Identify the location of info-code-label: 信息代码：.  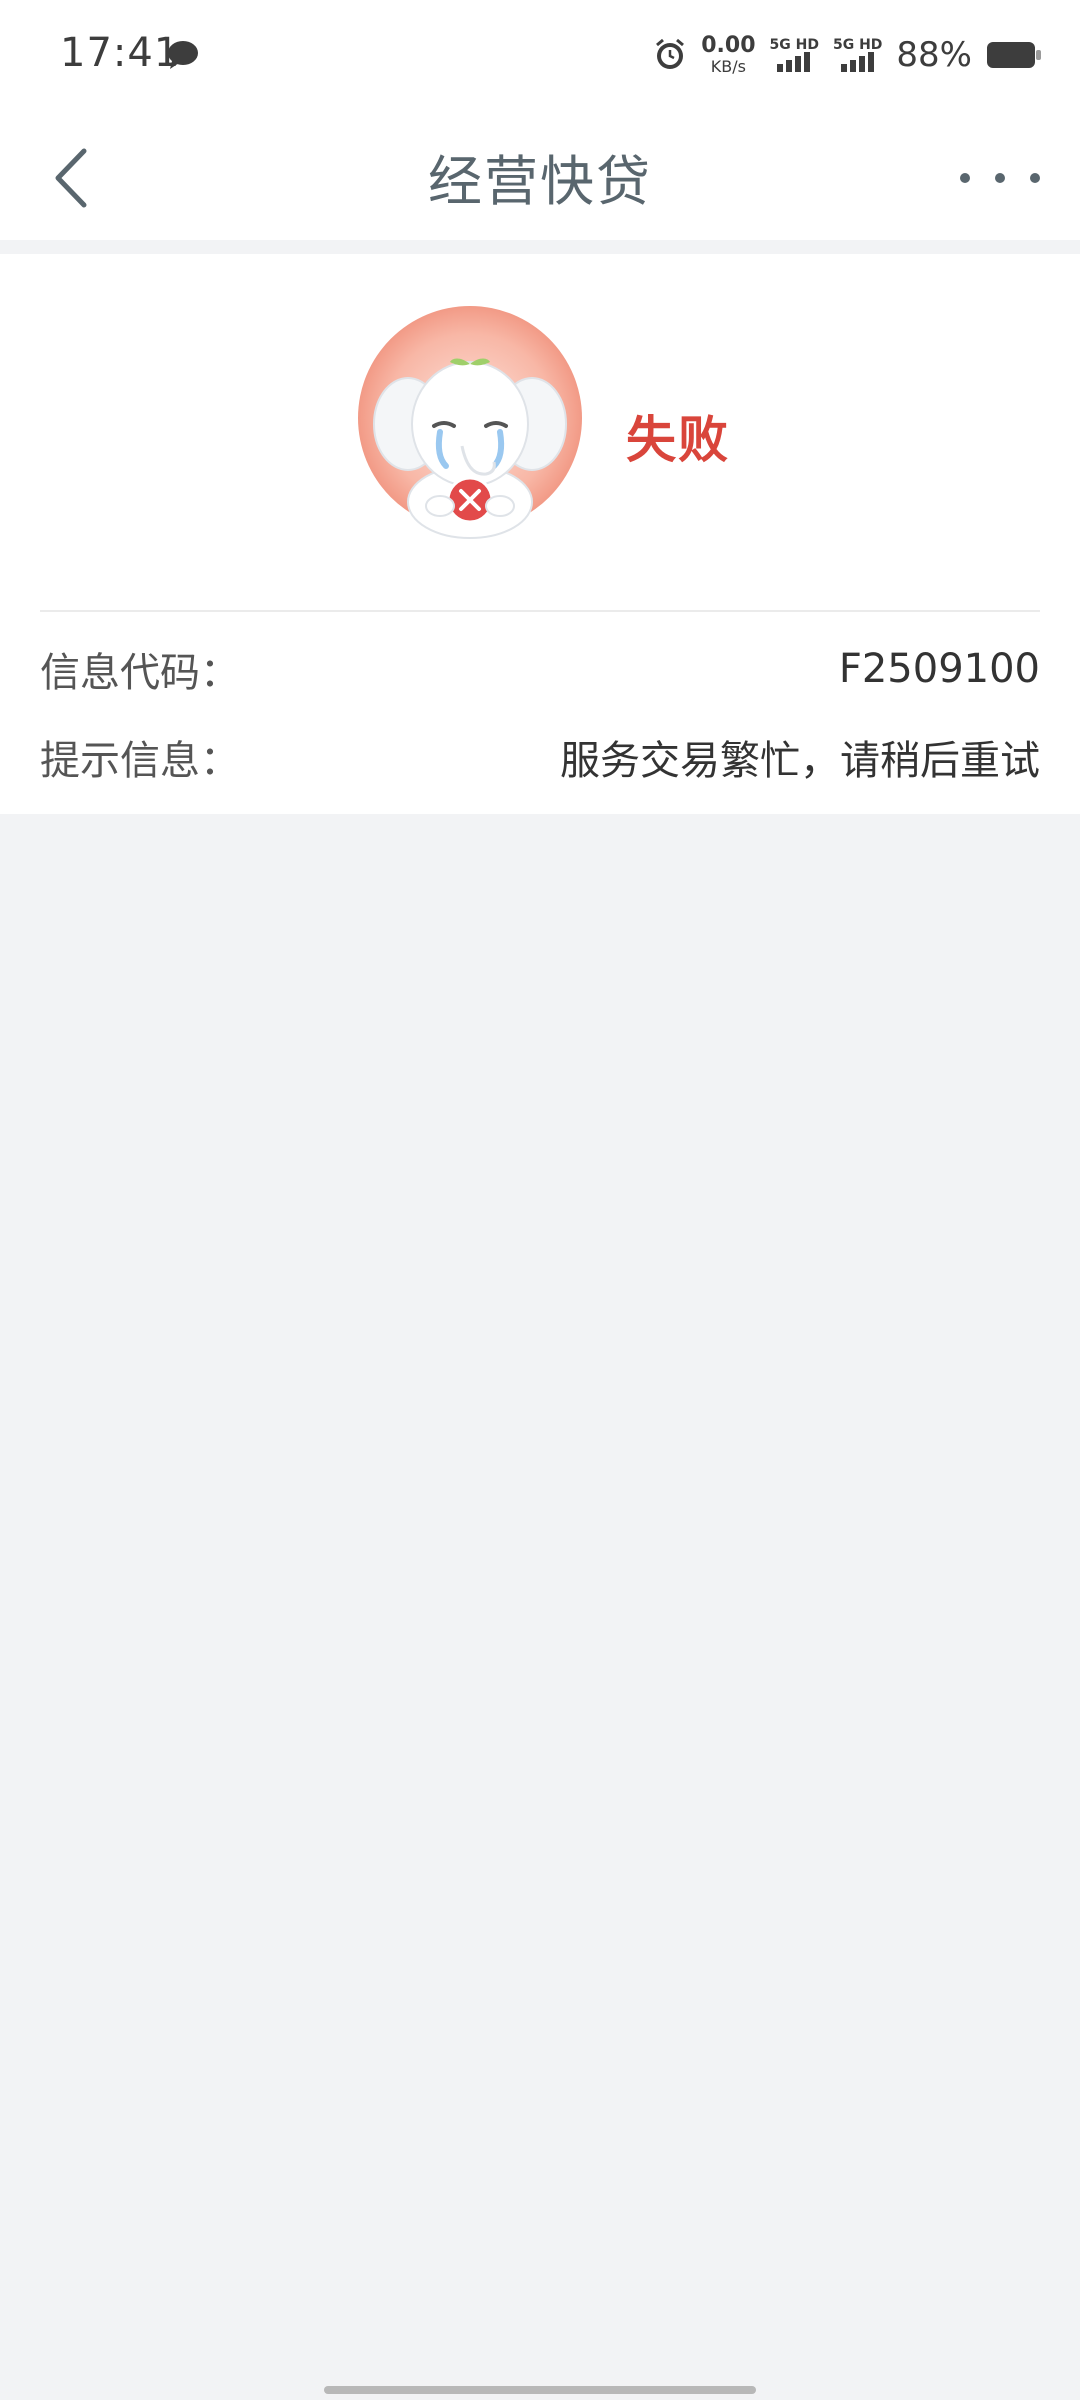
(140, 673).